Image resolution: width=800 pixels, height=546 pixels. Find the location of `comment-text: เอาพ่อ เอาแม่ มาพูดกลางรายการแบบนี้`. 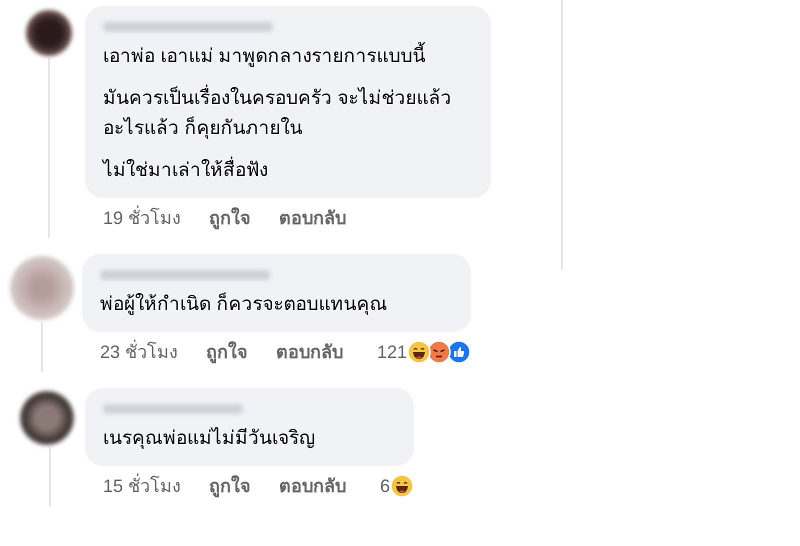

comment-text: เอาพ่อ เอาแม่ มาพูดกลางรายการแบบนี้ is located at coordinates (288, 57).